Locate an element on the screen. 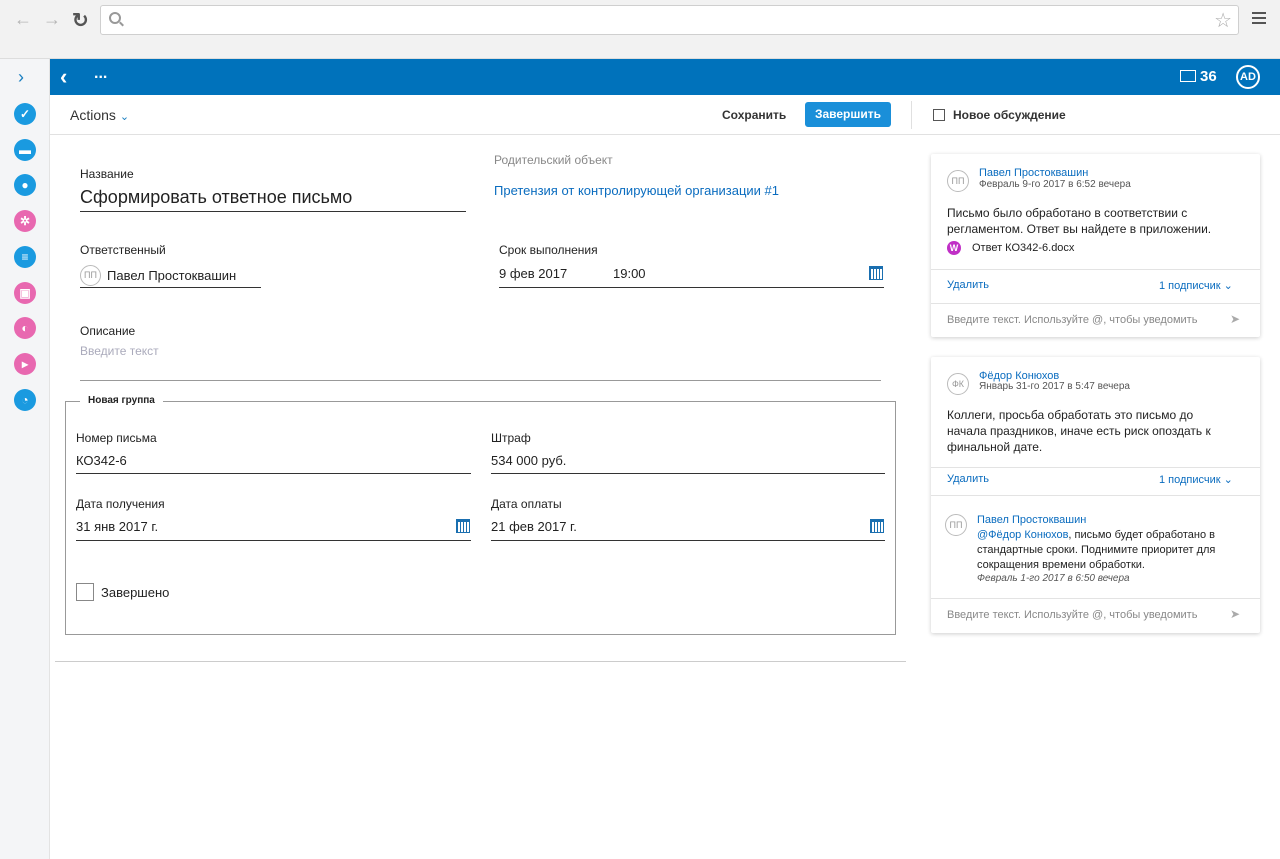  fine-field: 534 000 руб. is located at coordinates (528, 460).